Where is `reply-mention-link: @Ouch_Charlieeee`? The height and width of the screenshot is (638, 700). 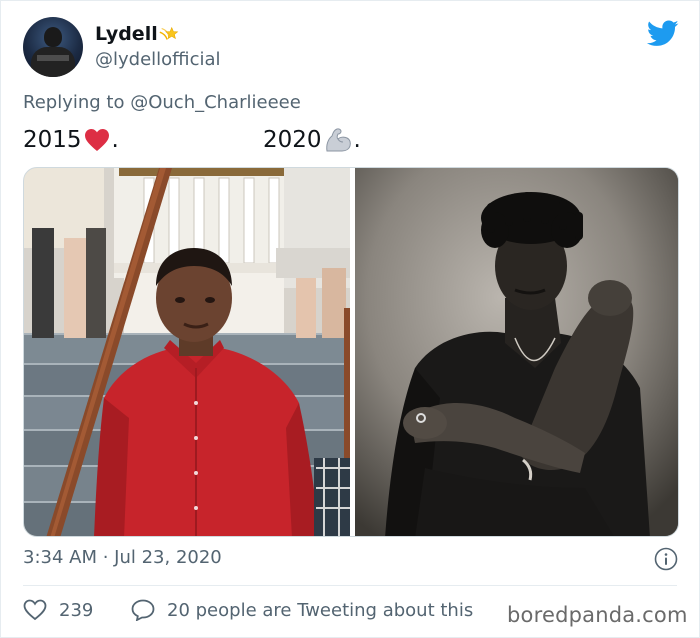 reply-mention-link: @Ouch_Charlieeee is located at coordinates (215, 102).